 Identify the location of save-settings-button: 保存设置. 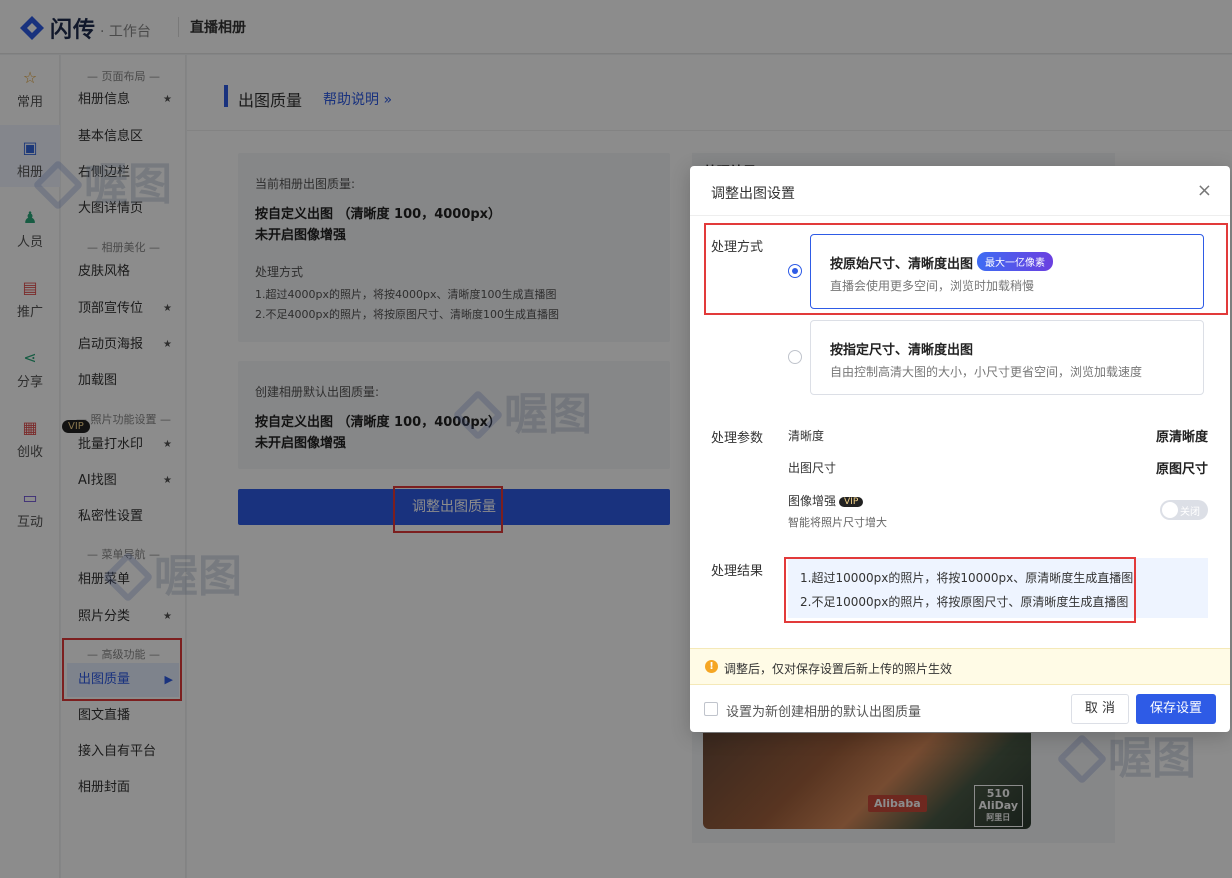
(1176, 709).